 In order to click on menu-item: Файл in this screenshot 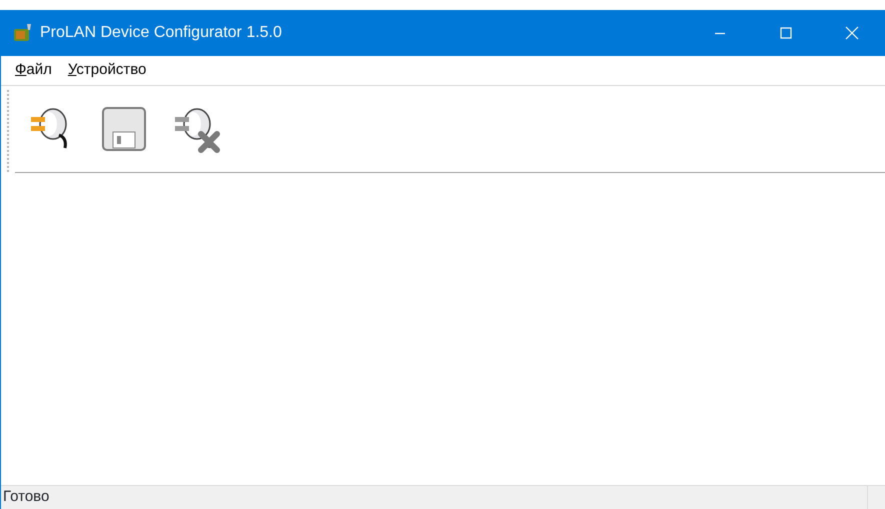, I will do `click(33, 70)`.